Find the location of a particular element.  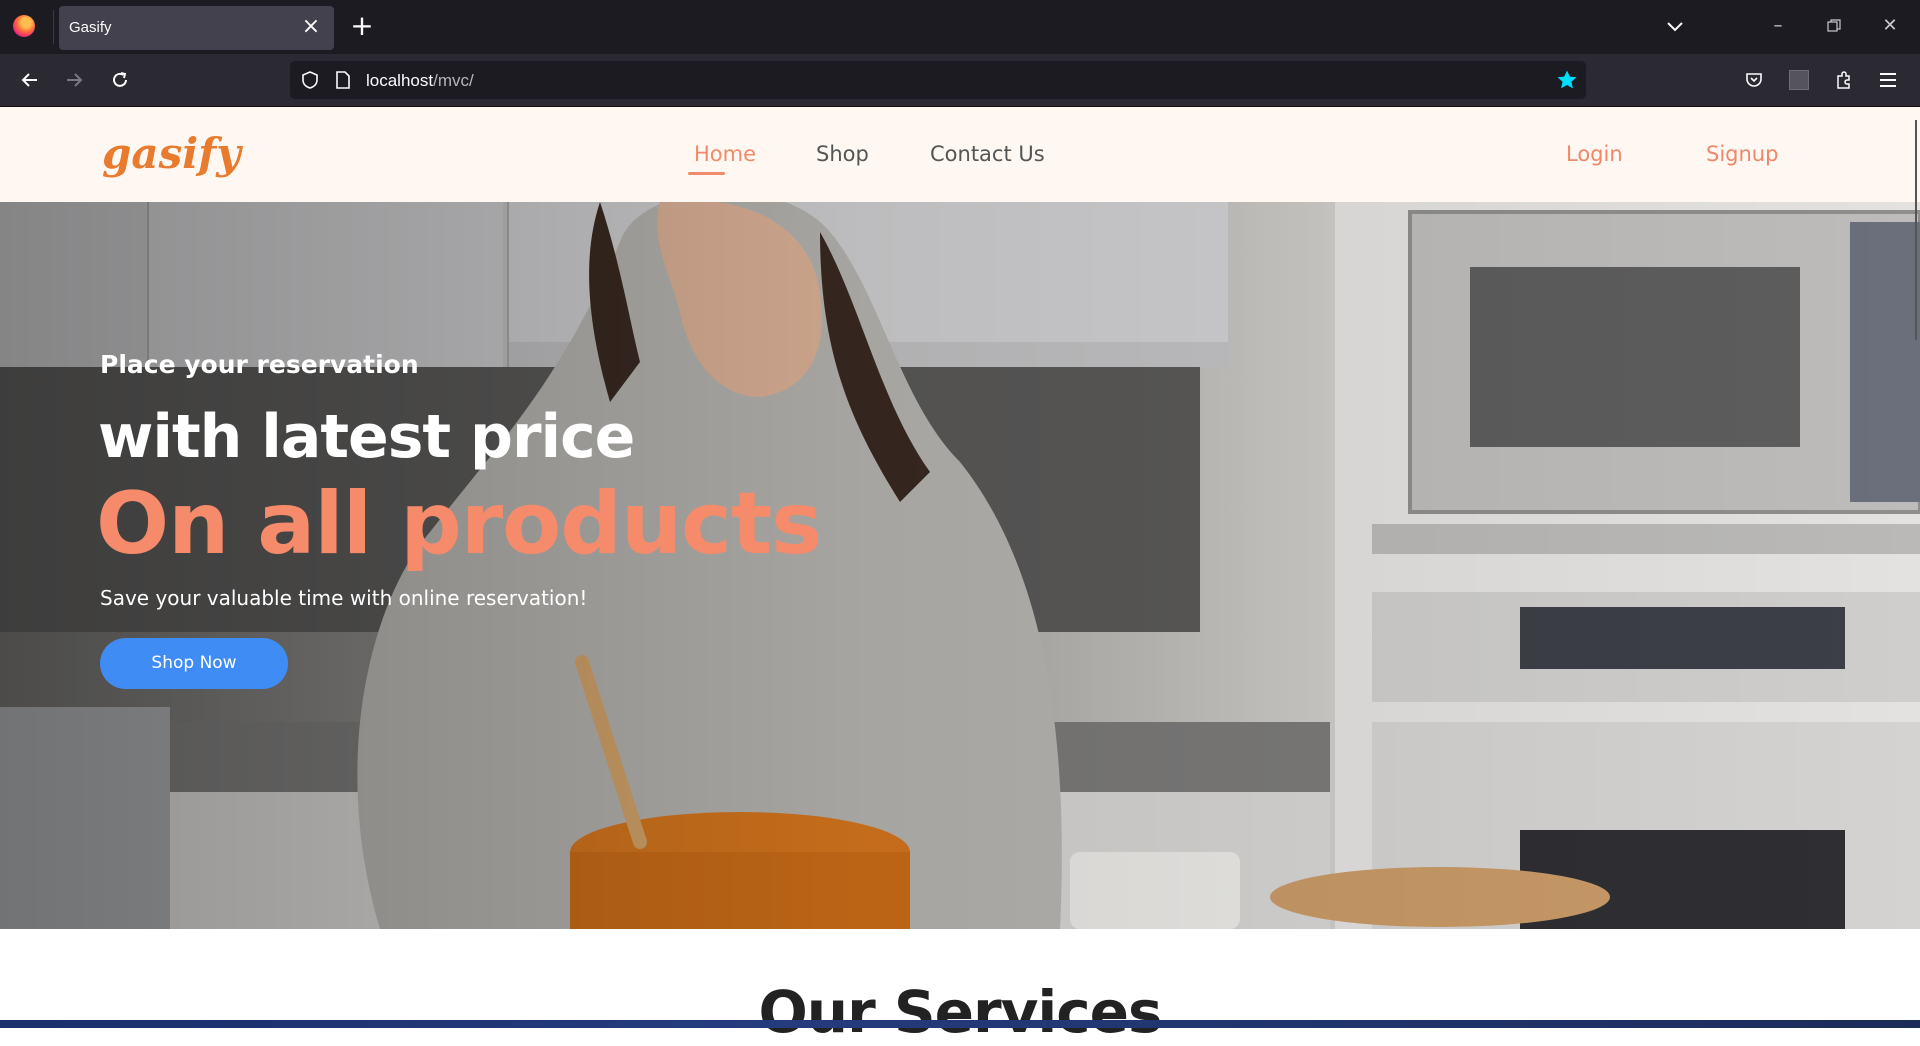

chevron-down-icon is located at coordinates (1675, 27).